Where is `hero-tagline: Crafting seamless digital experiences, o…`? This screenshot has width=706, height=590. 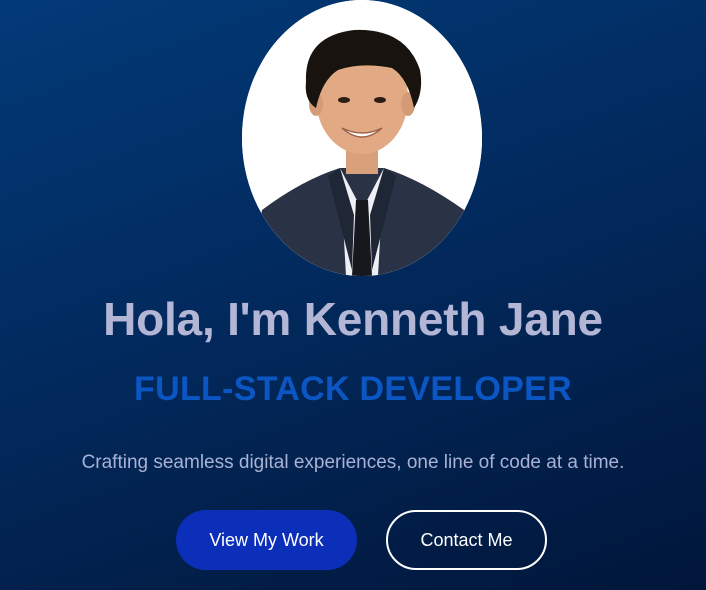 hero-tagline: Crafting seamless digital experiences, o… is located at coordinates (353, 462).